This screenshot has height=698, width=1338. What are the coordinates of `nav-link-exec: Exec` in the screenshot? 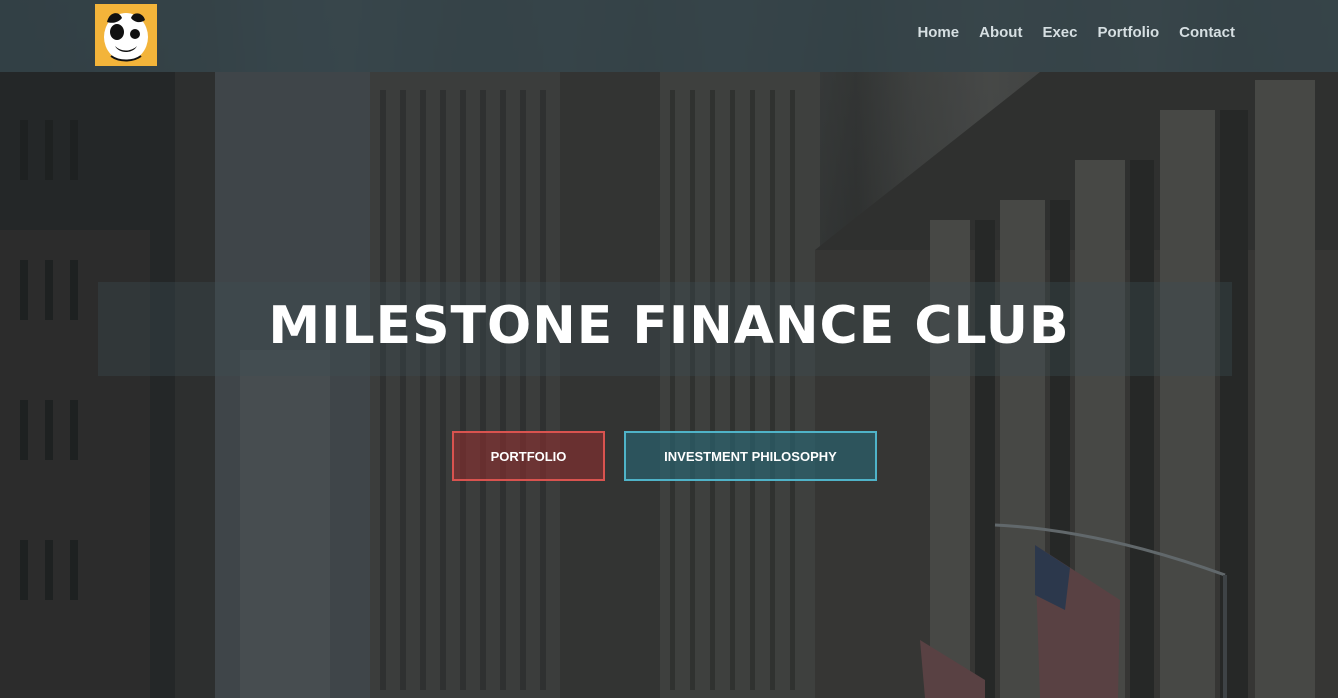 It's located at (1059, 32).